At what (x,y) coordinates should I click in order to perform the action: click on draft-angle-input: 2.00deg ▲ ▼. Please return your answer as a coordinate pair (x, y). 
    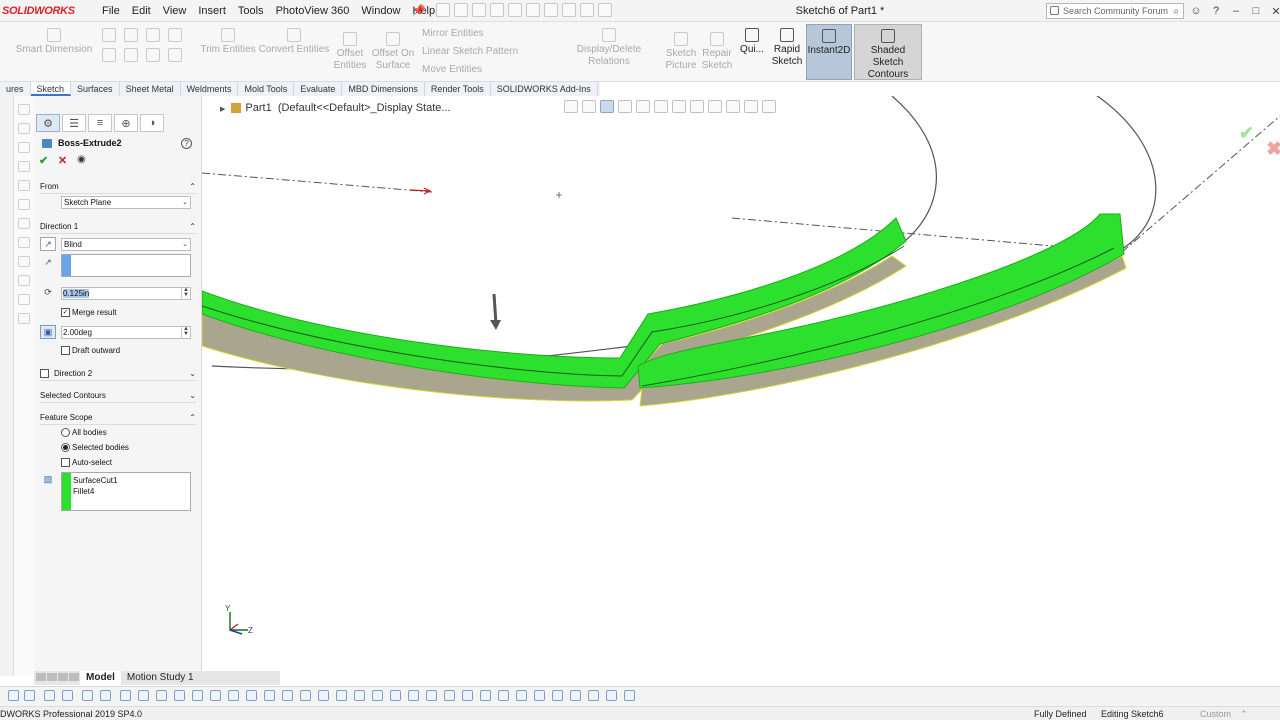
    Looking at the image, I should click on (126, 332).